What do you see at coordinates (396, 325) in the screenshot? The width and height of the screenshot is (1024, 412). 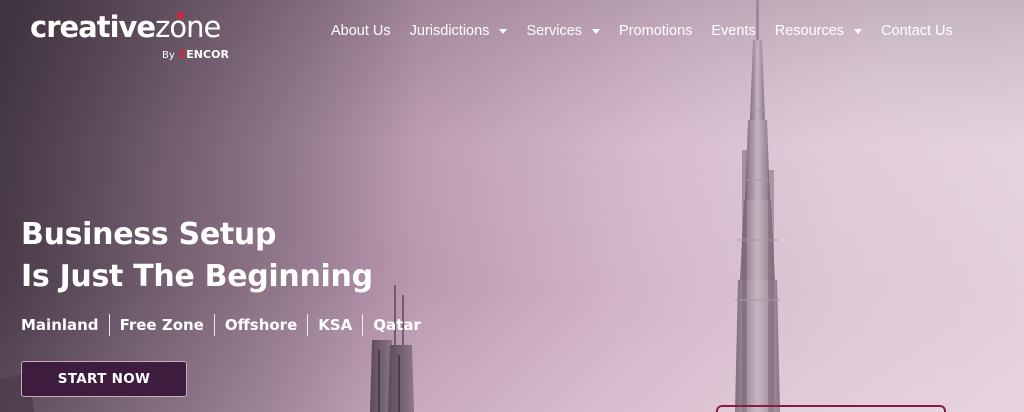 I see `tag-qatar: Qatar` at bounding box center [396, 325].